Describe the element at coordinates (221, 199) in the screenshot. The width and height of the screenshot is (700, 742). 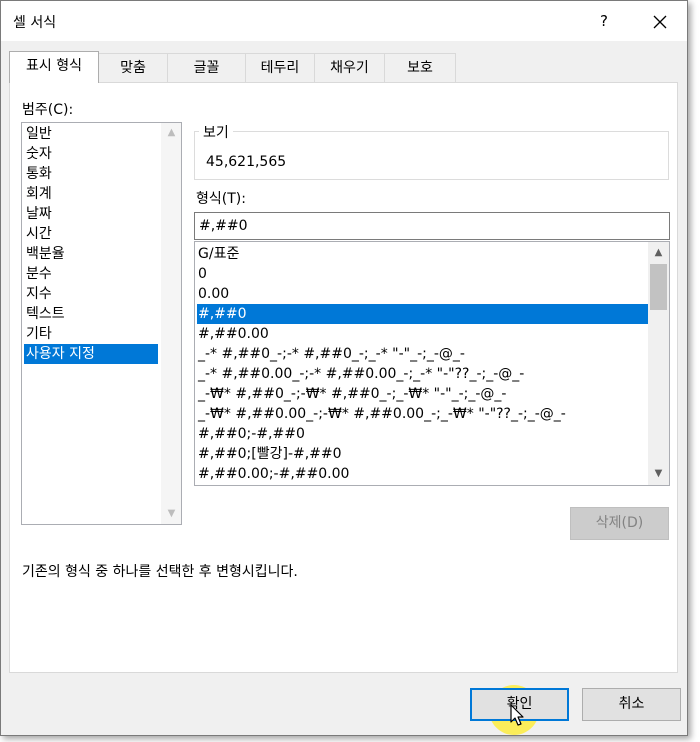
I see `format-label: 형식(T):` at that location.